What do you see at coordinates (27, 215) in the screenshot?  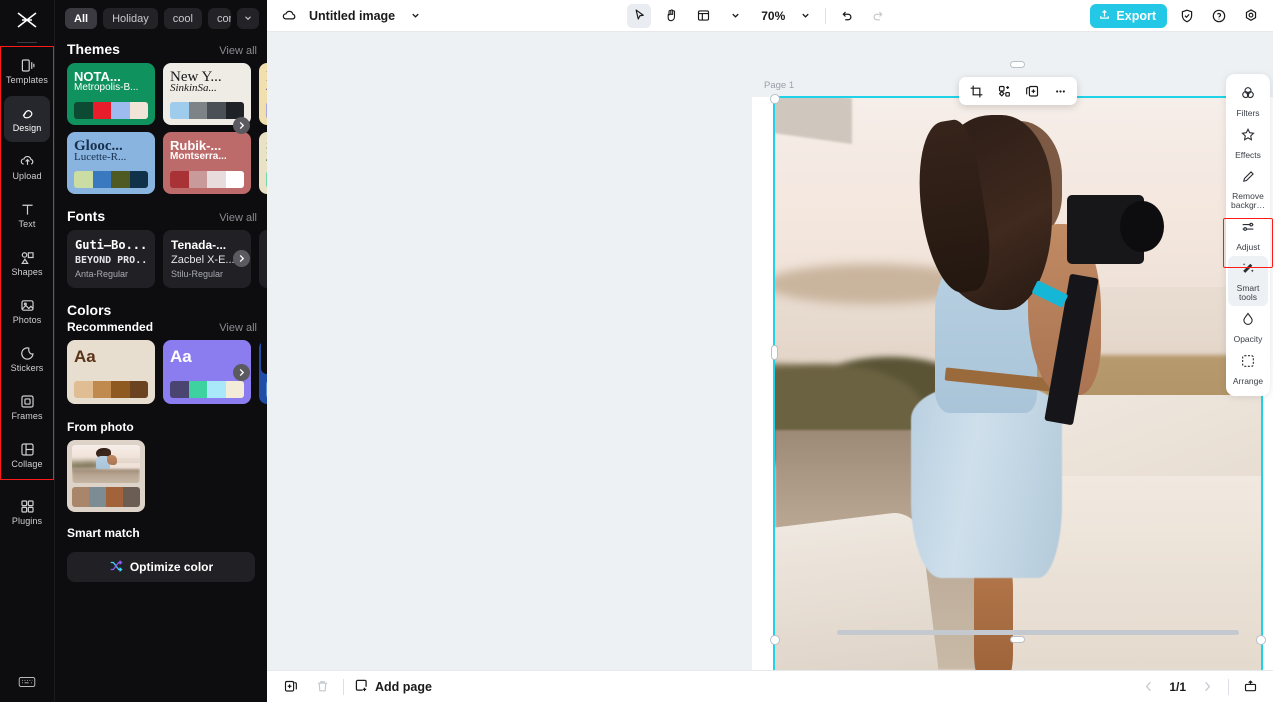 I see `sidebar-item-text: Text` at bounding box center [27, 215].